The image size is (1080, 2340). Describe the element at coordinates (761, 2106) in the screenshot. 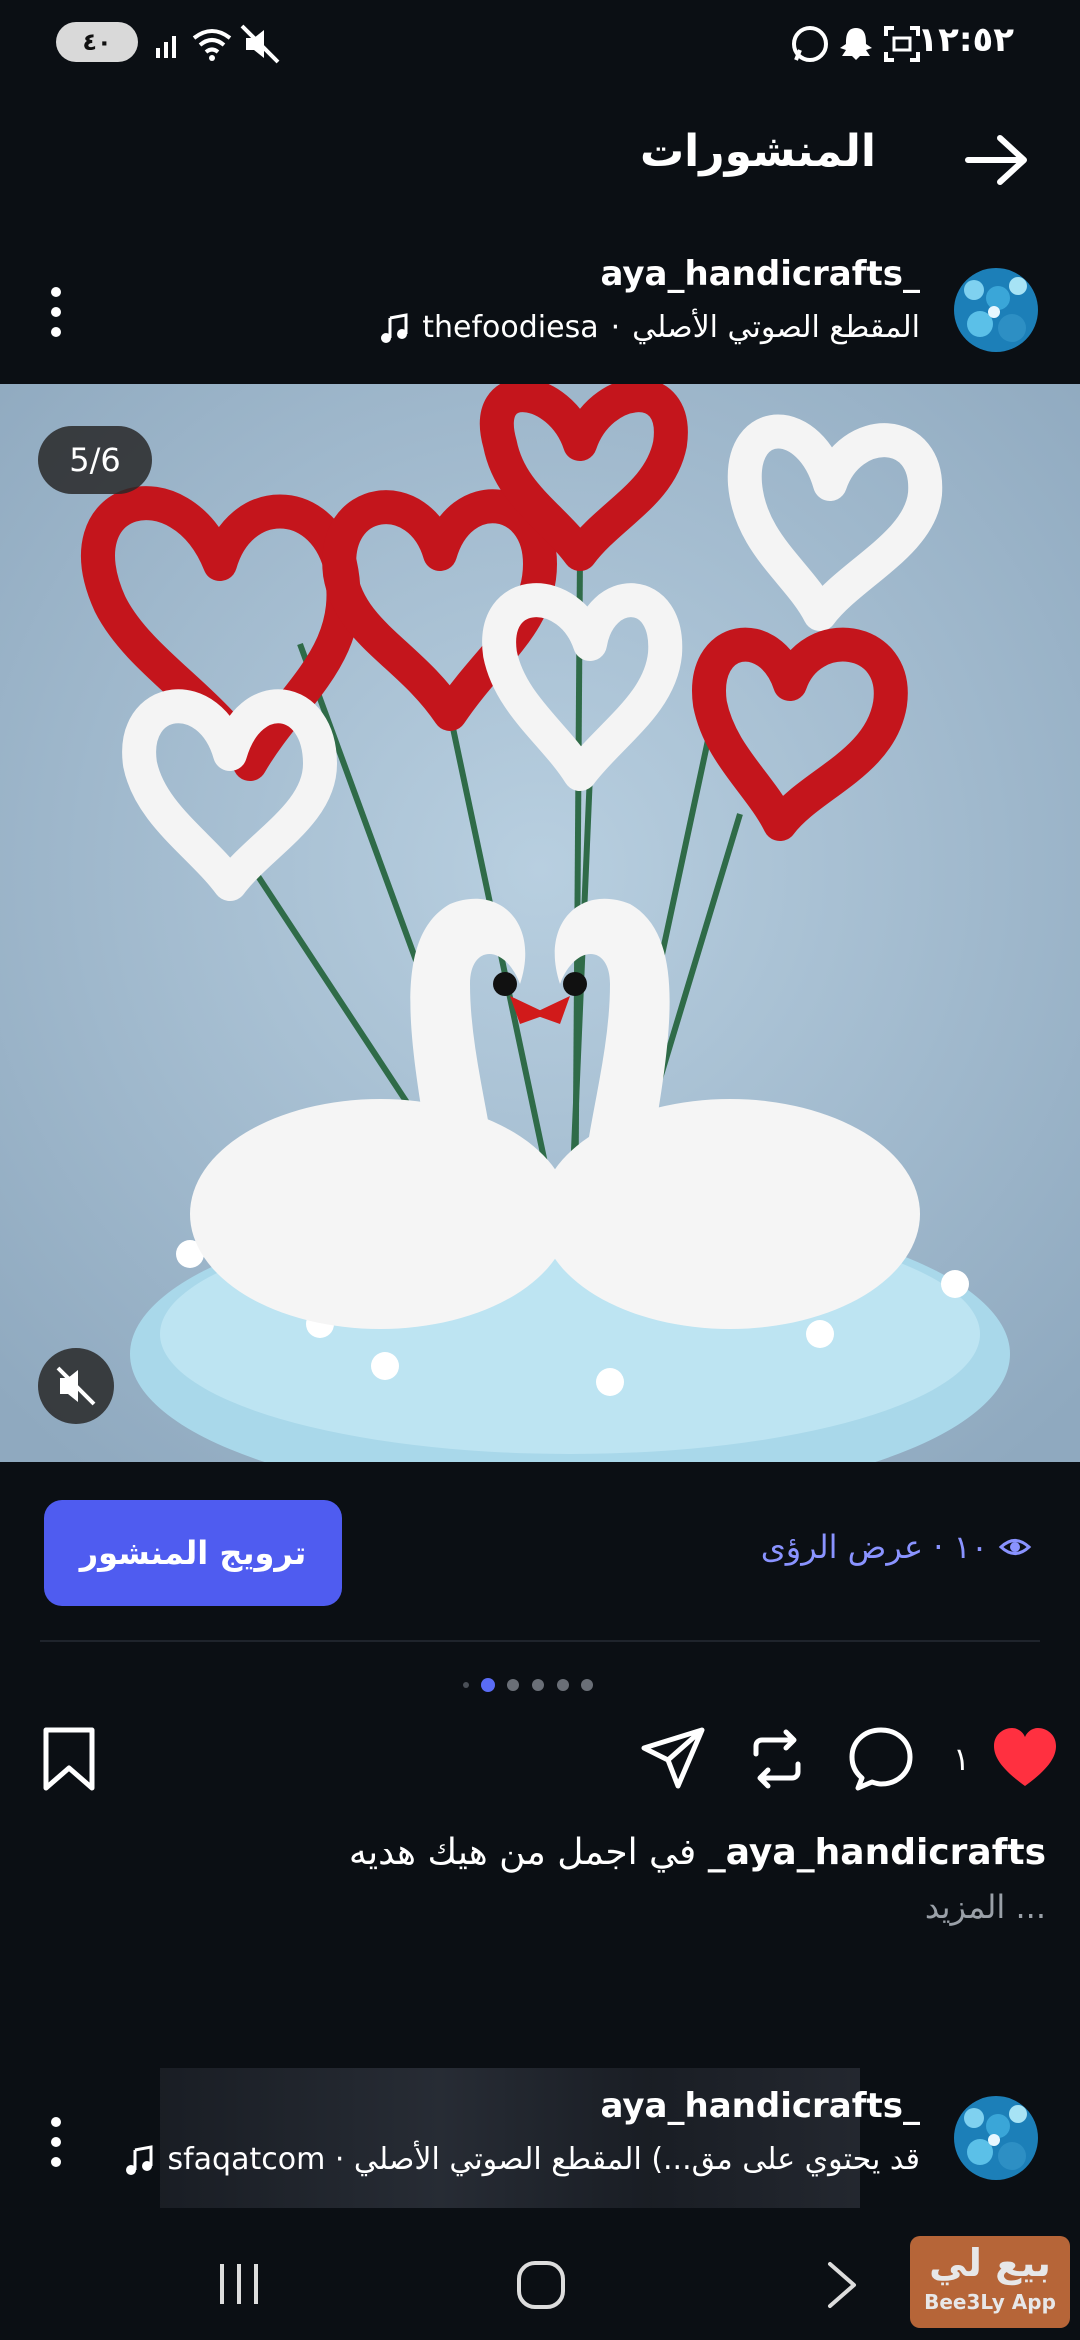

I see `post2-username: aya_handicrafts_` at that location.